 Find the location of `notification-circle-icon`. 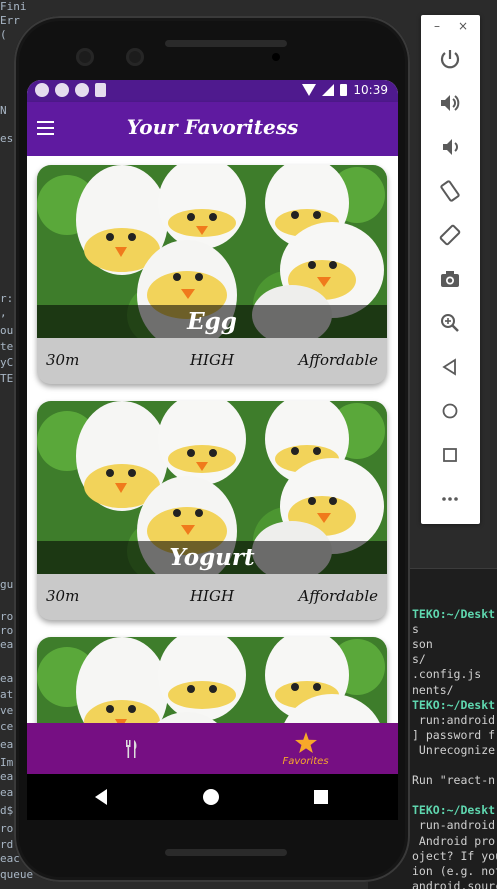

notification-circle-icon is located at coordinates (82, 90).